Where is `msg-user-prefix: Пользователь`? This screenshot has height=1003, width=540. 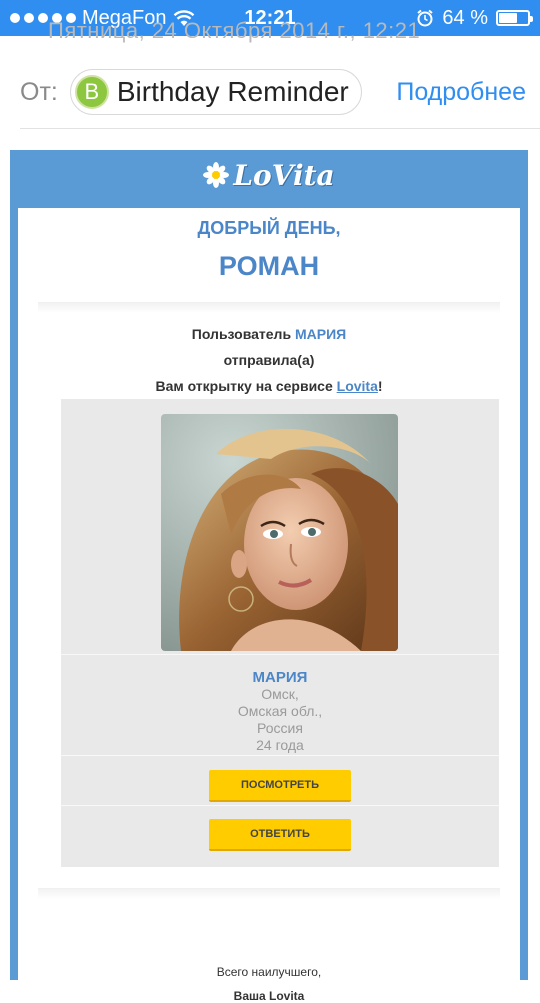 msg-user-prefix: Пользователь is located at coordinates (241, 334).